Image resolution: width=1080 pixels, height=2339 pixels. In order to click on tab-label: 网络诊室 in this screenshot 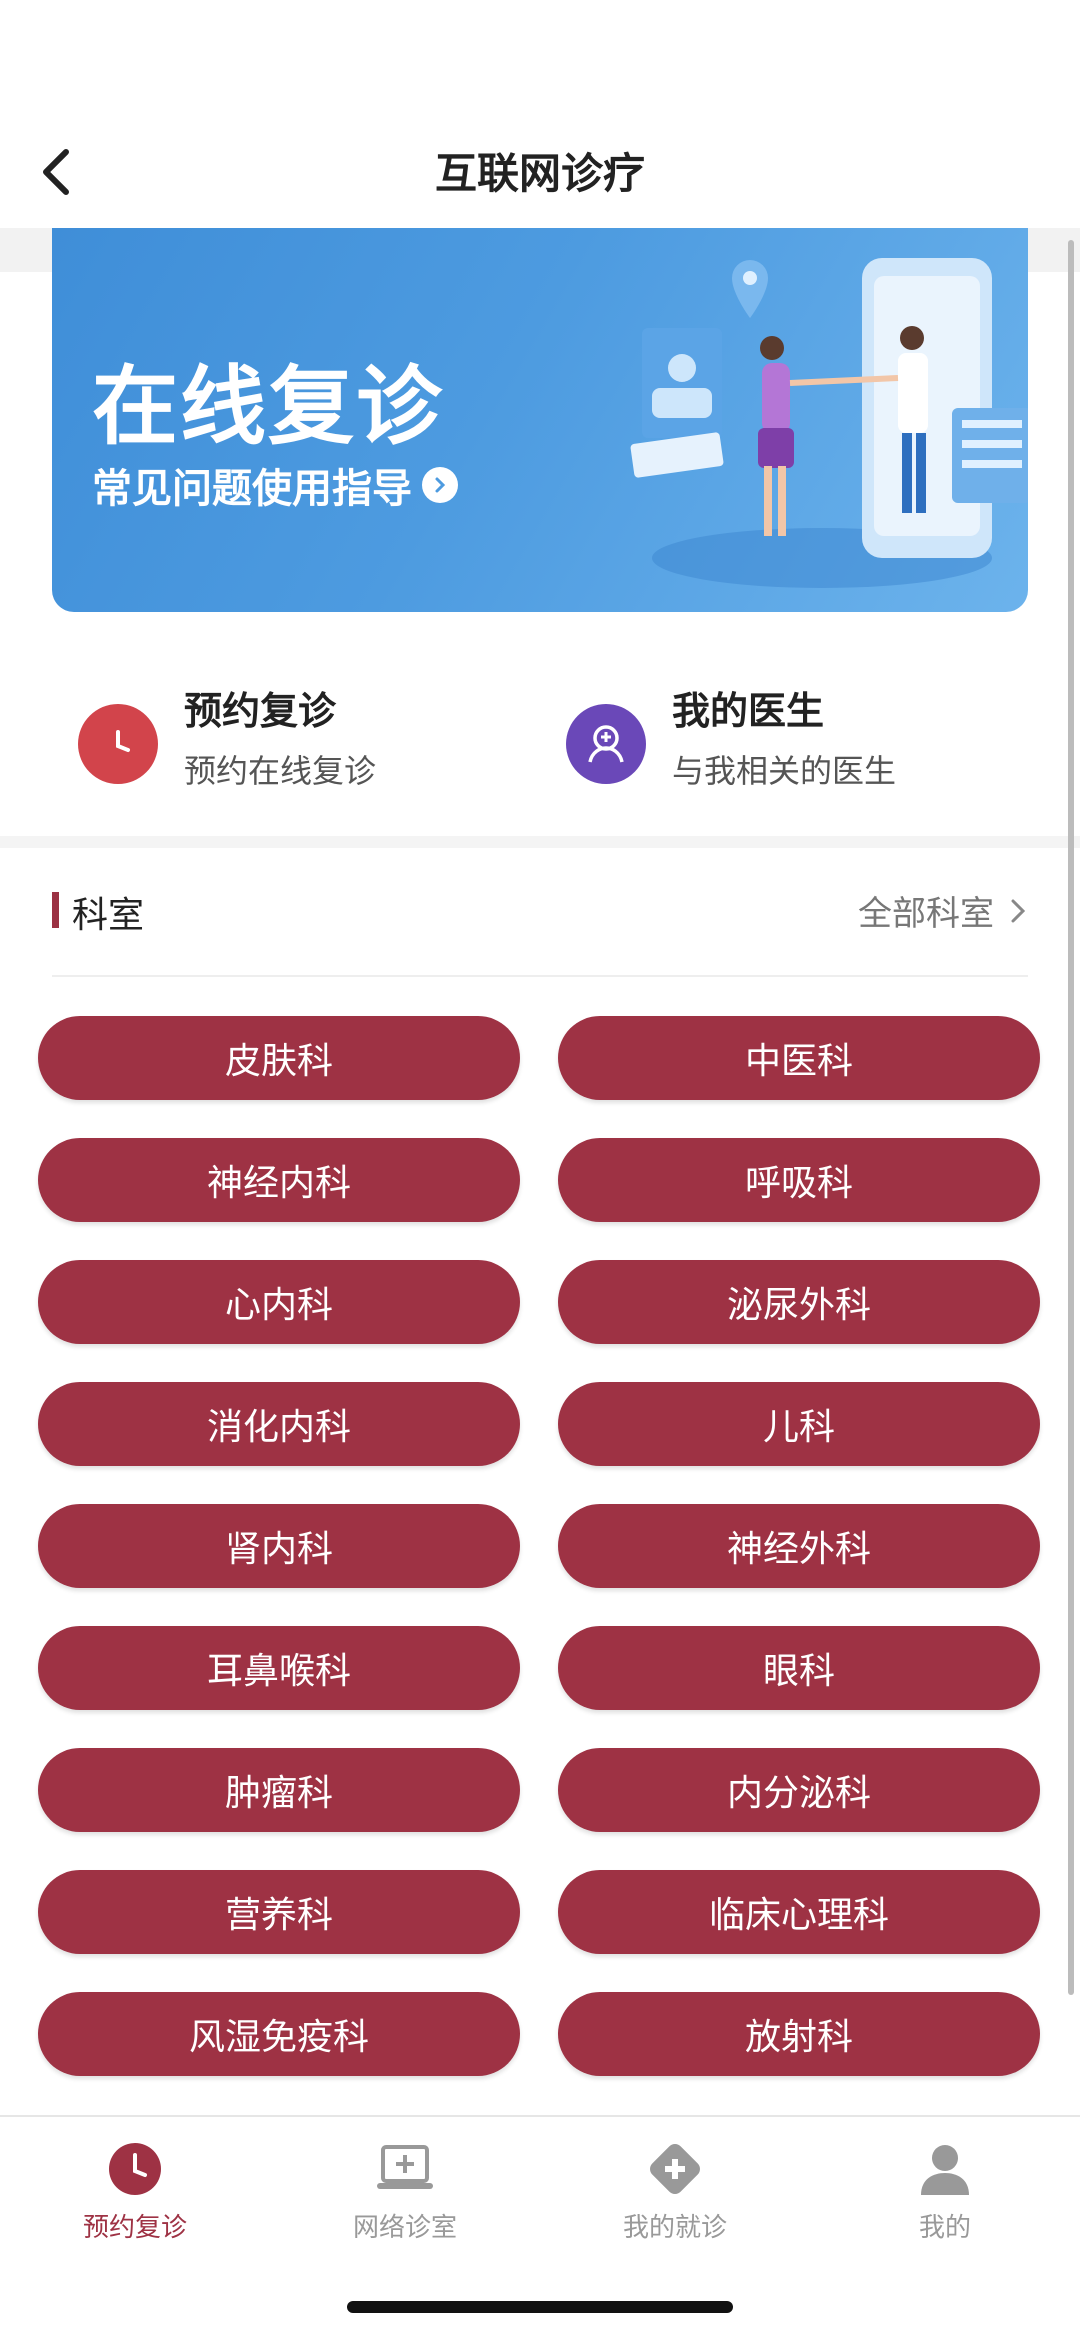, I will do `click(404, 2228)`.